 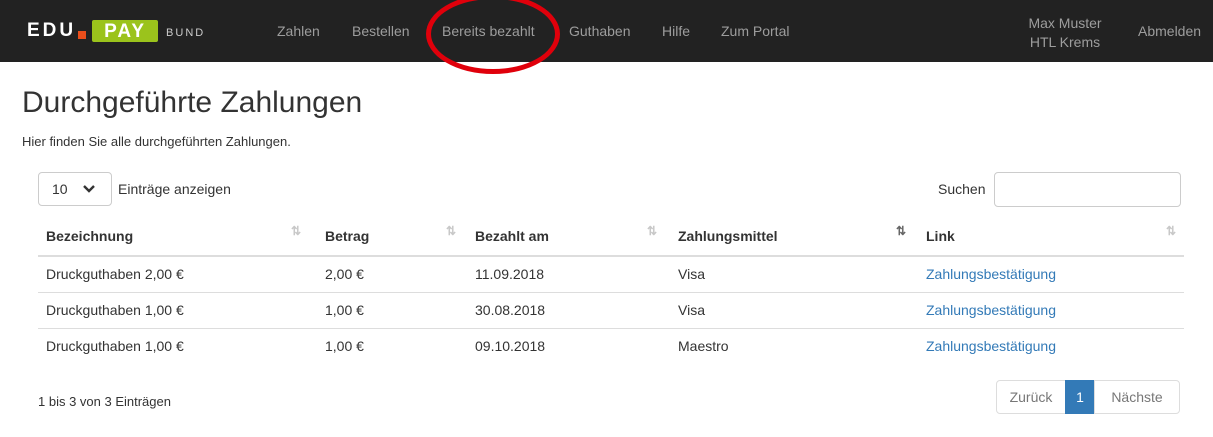 I want to click on pagination-next-button: Nächste, so click(x=1137, y=397).